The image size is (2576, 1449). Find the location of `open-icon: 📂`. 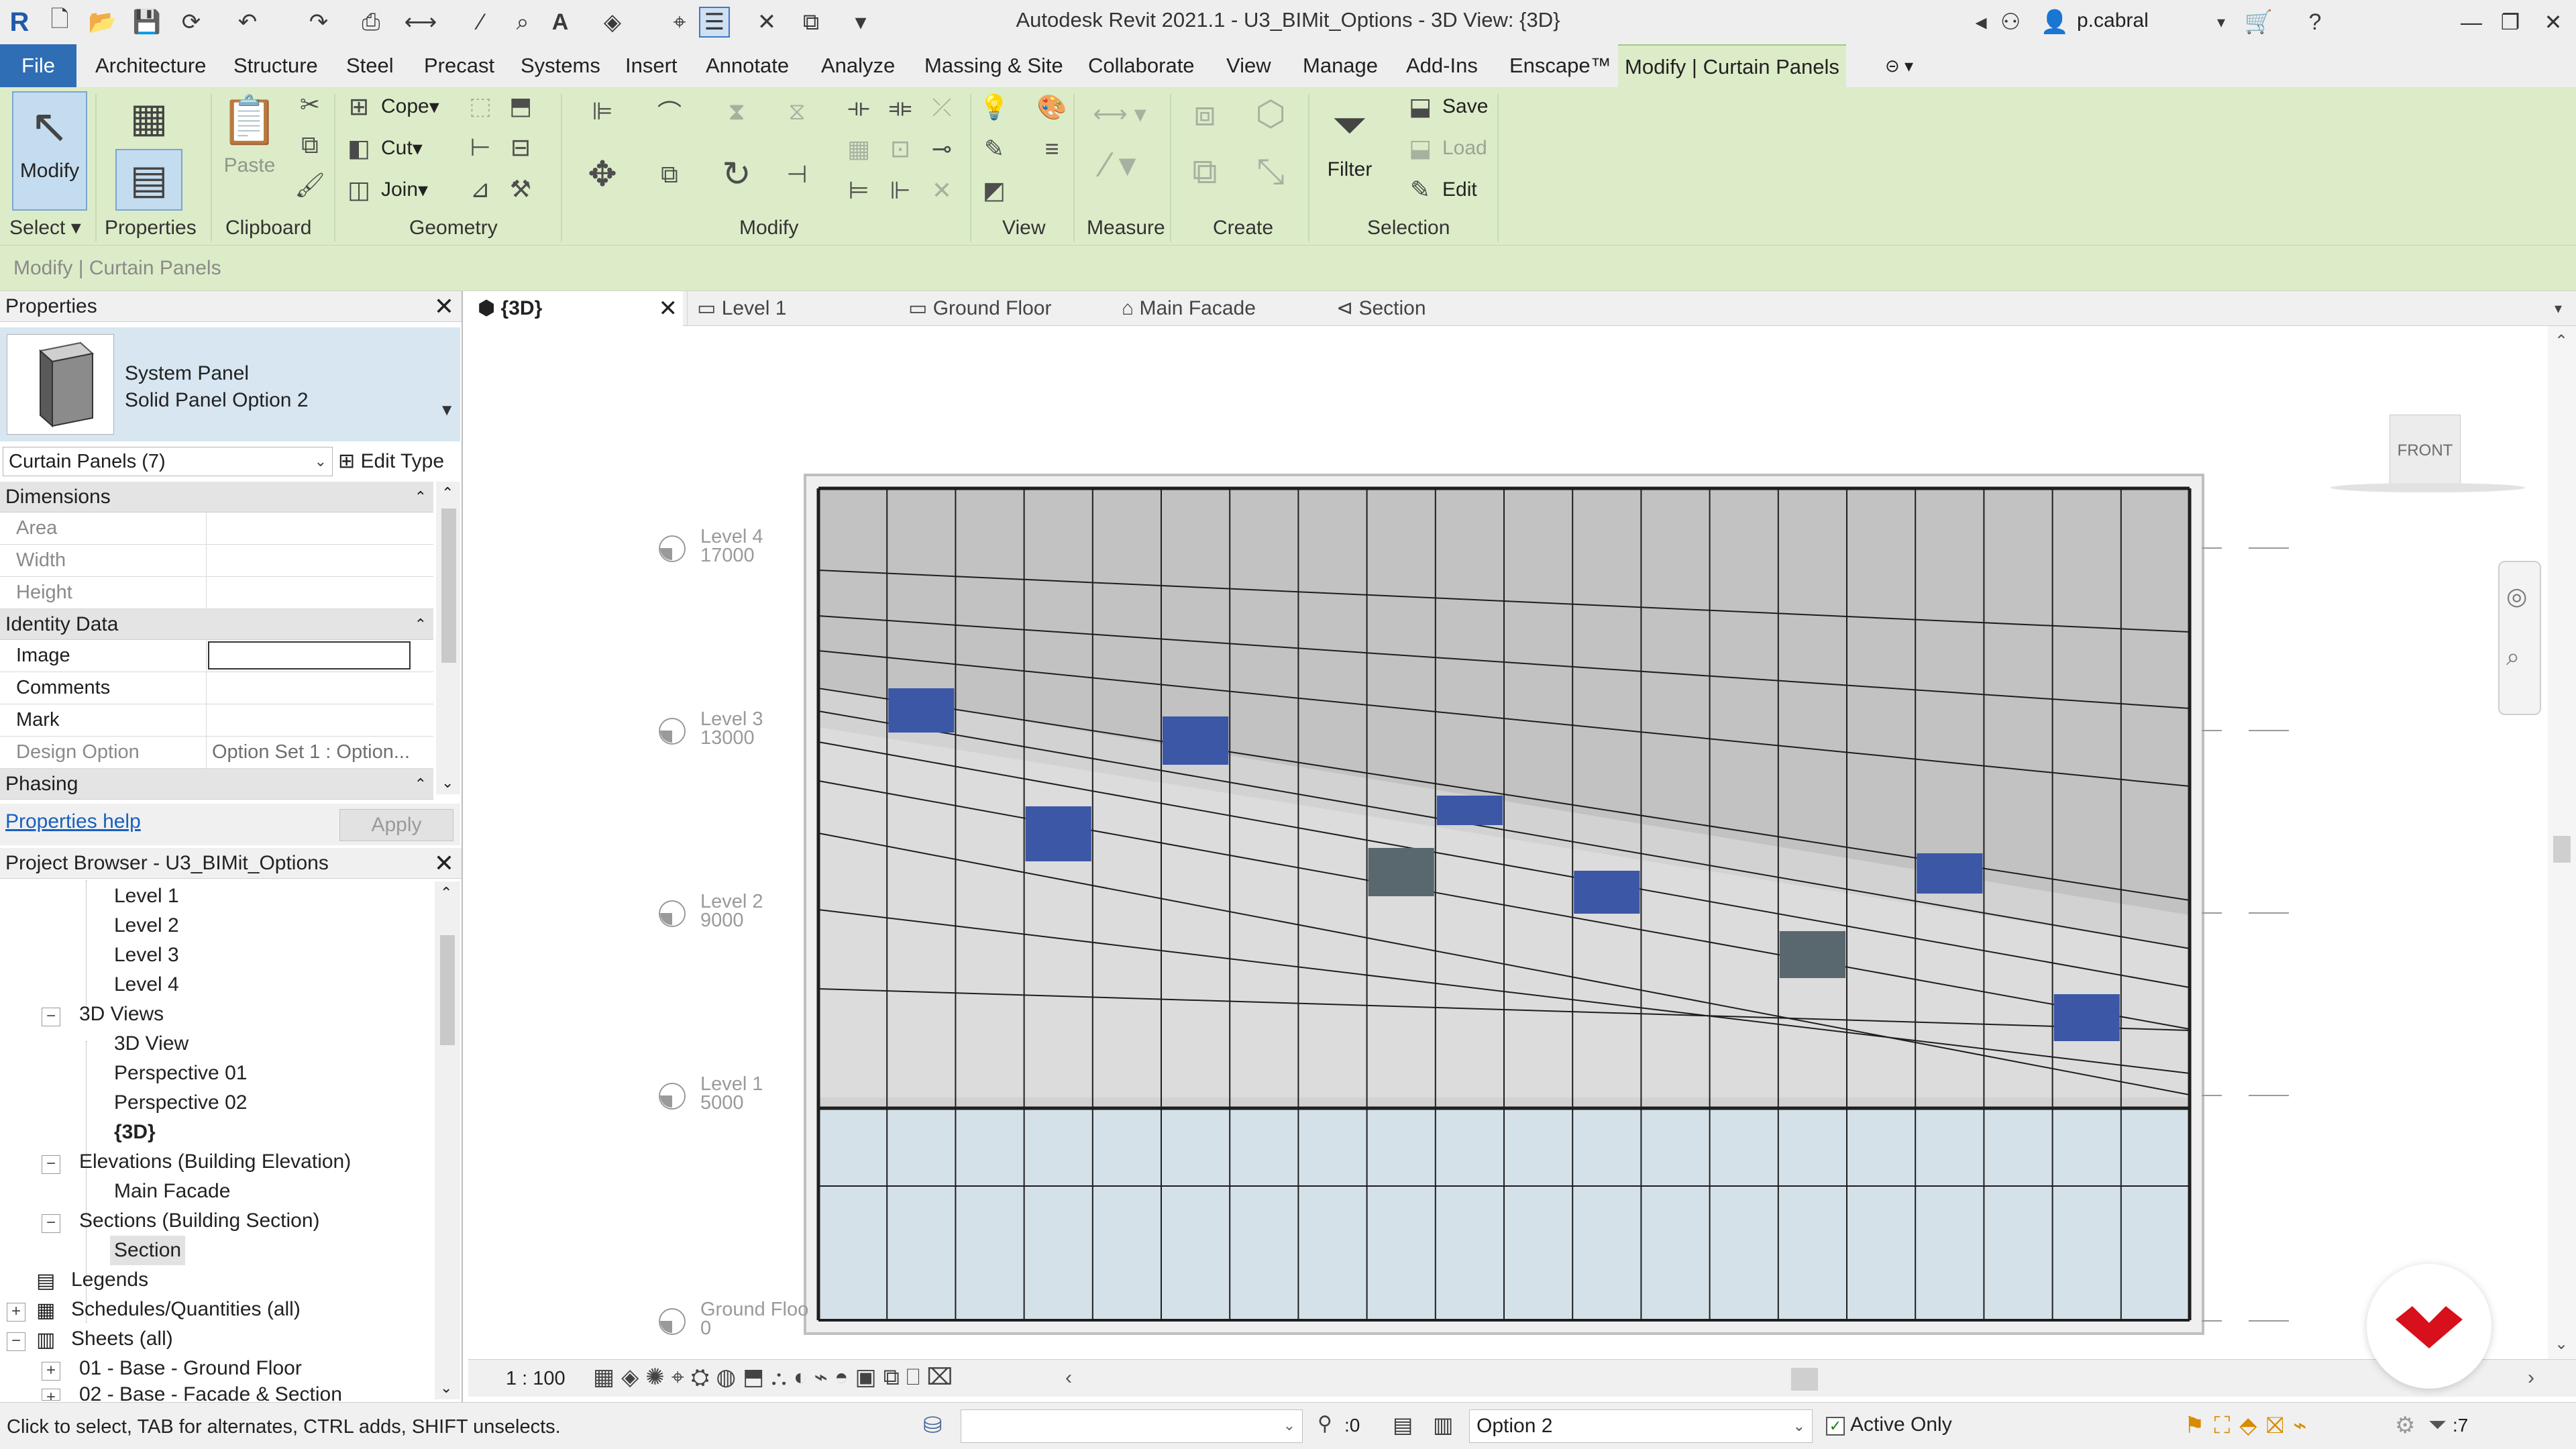

open-icon: 📂 is located at coordinates (102, 22).